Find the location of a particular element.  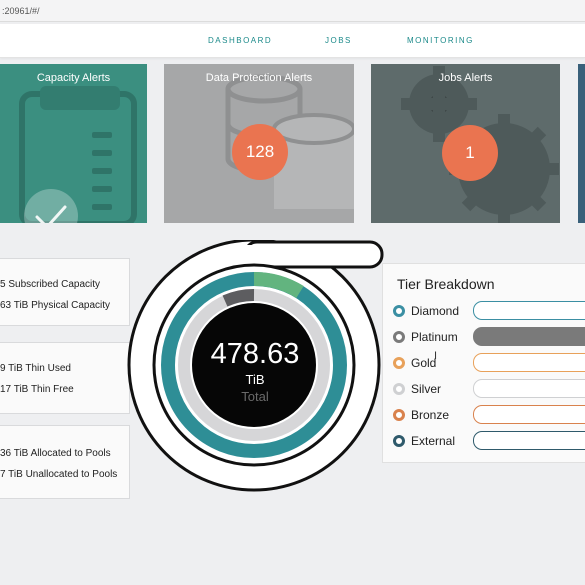

tier-label: Platinum is located at coordinates (434, 337).